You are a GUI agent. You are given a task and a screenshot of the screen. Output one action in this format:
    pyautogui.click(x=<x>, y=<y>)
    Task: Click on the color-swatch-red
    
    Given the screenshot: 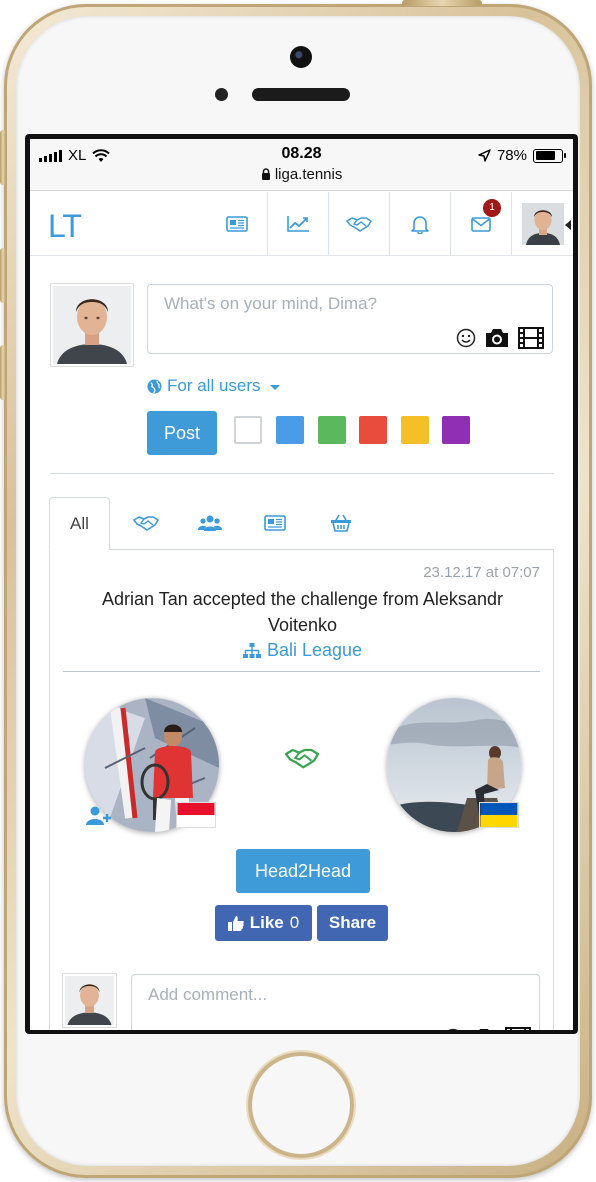 What is the action you would take?
    pyautogui.click(x=373, y=430)
    